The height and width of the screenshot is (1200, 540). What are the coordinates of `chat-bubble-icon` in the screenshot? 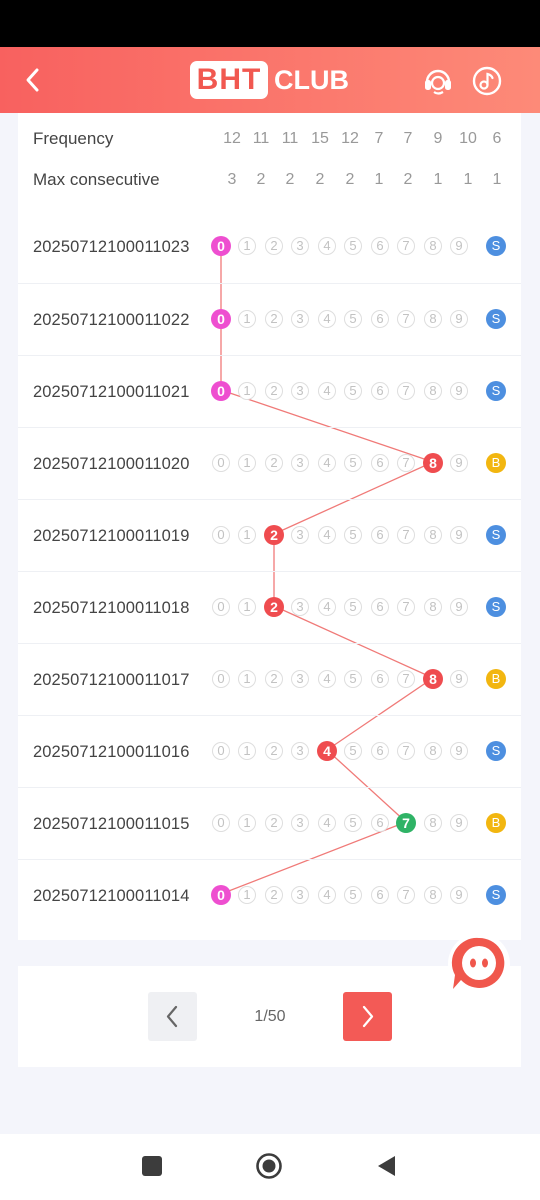 It's located at (479, 964).